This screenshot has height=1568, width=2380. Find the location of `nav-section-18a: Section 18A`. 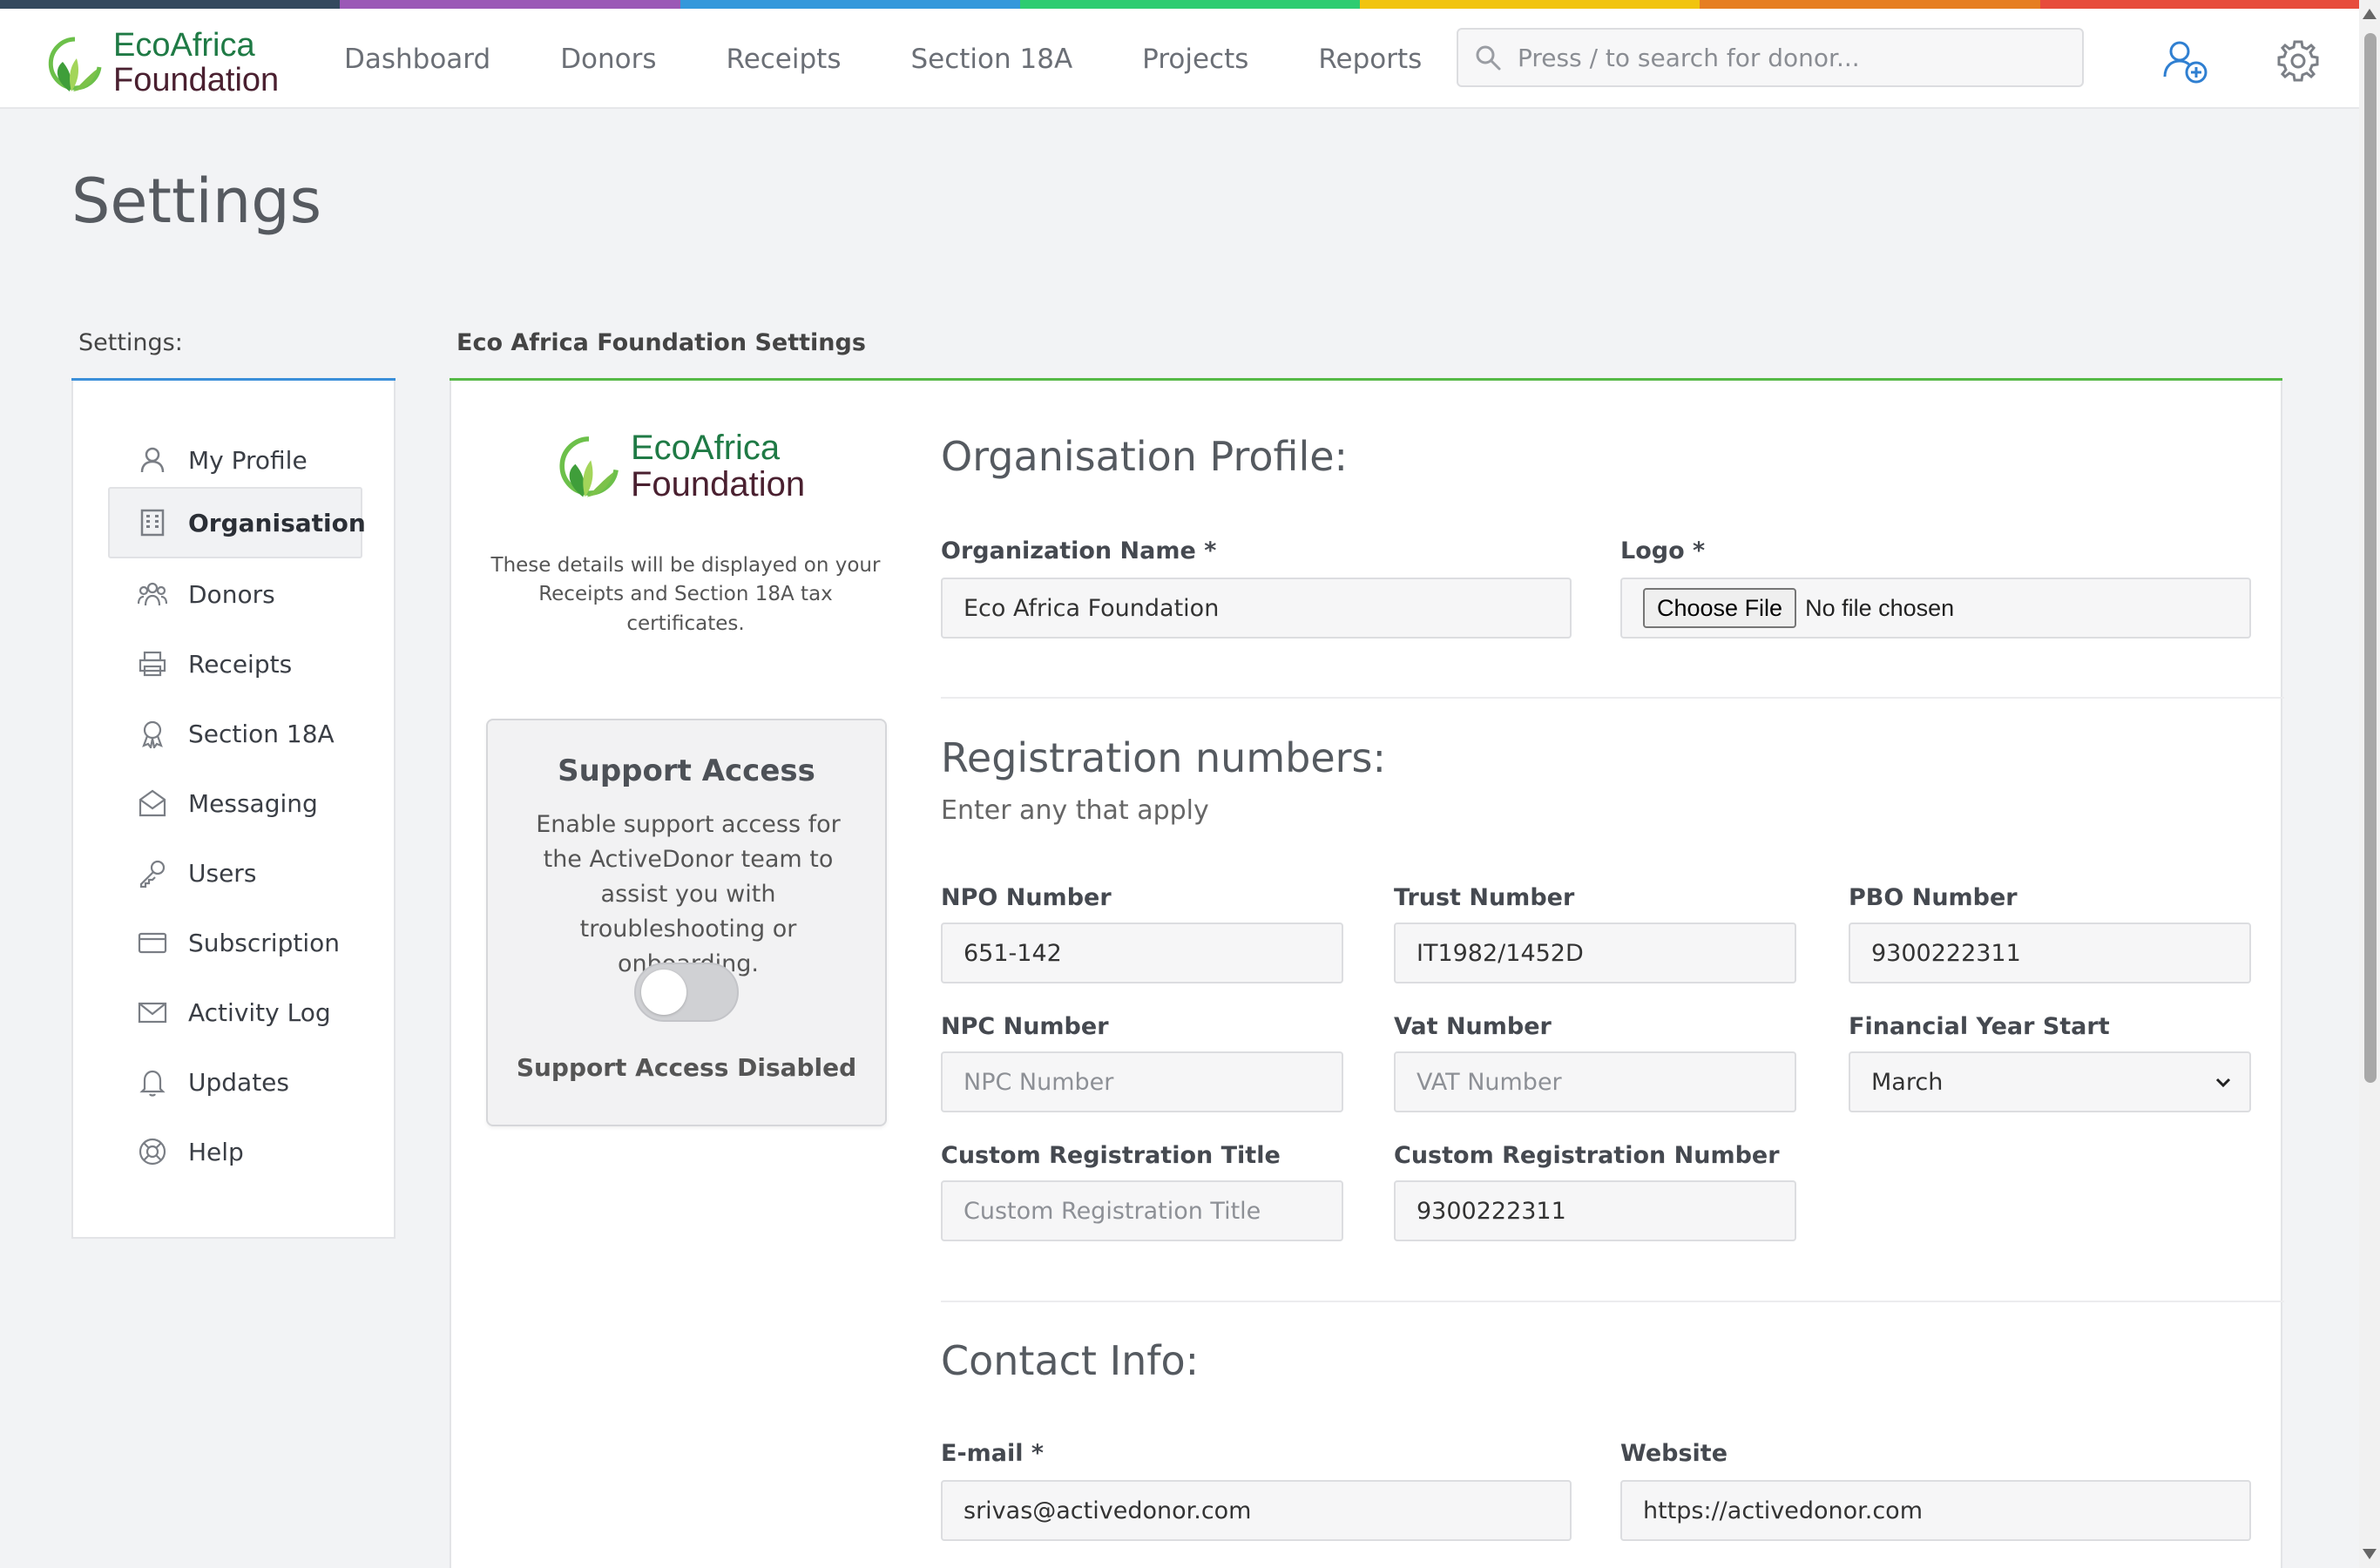

nav-section-18a: Section 18A is located at coordinates (991, 59).